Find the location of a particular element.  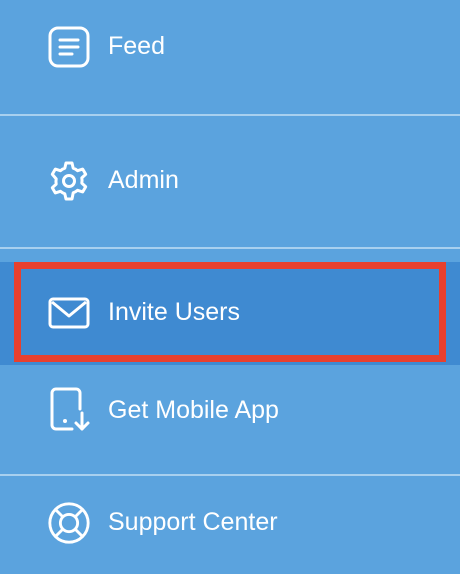

feed-icon is located at coordinates (69, 47).